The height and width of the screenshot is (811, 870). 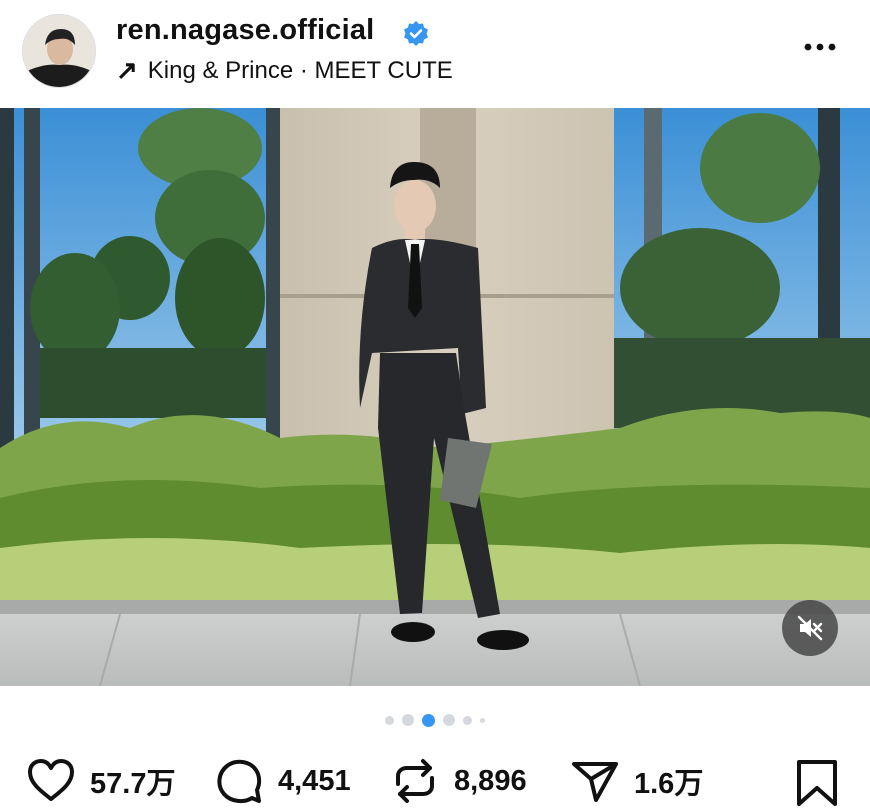 I want to click on username: ren.nagase.official, so click(x=245, y=30).